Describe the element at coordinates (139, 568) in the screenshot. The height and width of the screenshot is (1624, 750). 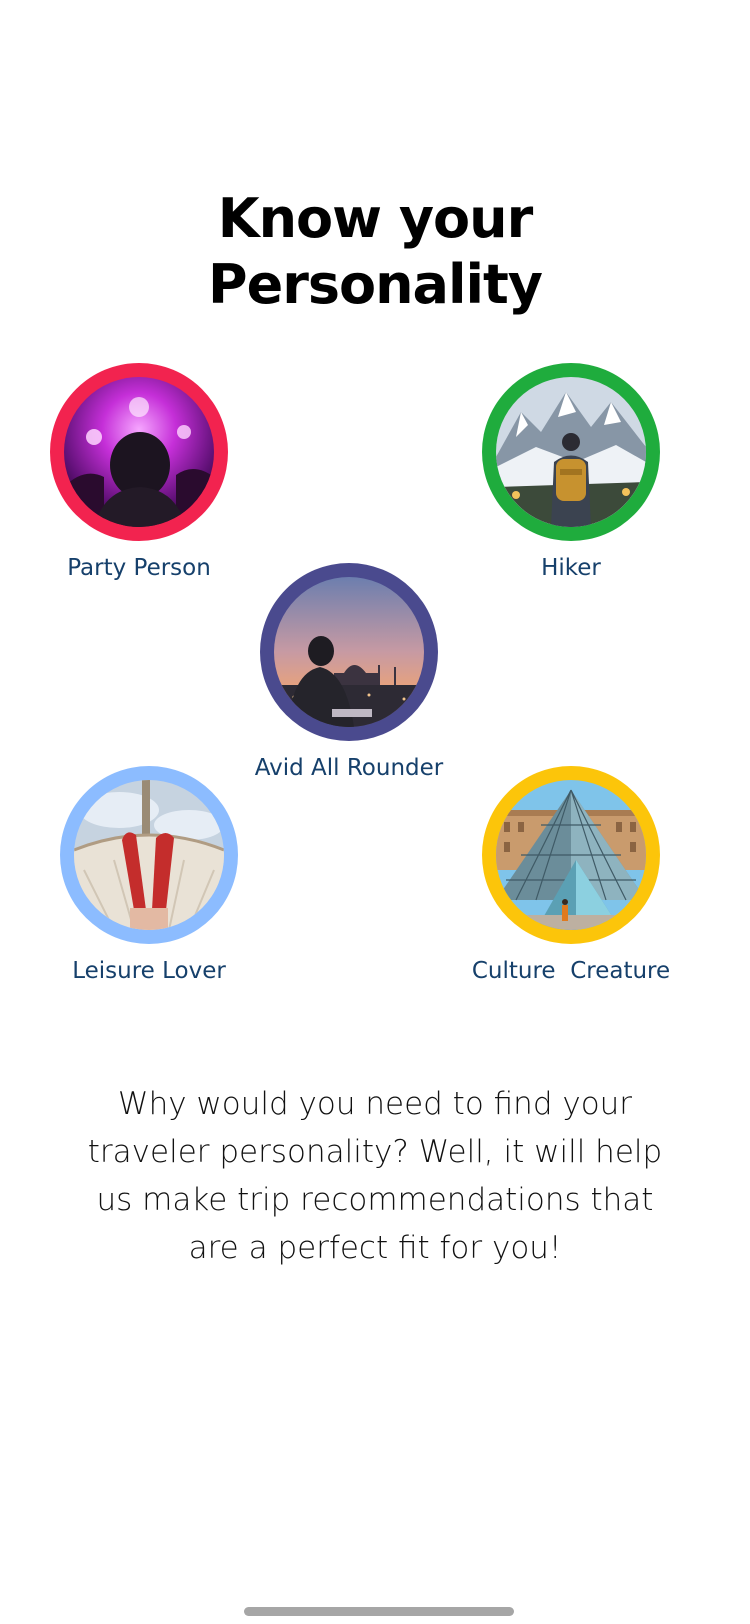
I see `persona-party-person-label: Party Person` at that location.